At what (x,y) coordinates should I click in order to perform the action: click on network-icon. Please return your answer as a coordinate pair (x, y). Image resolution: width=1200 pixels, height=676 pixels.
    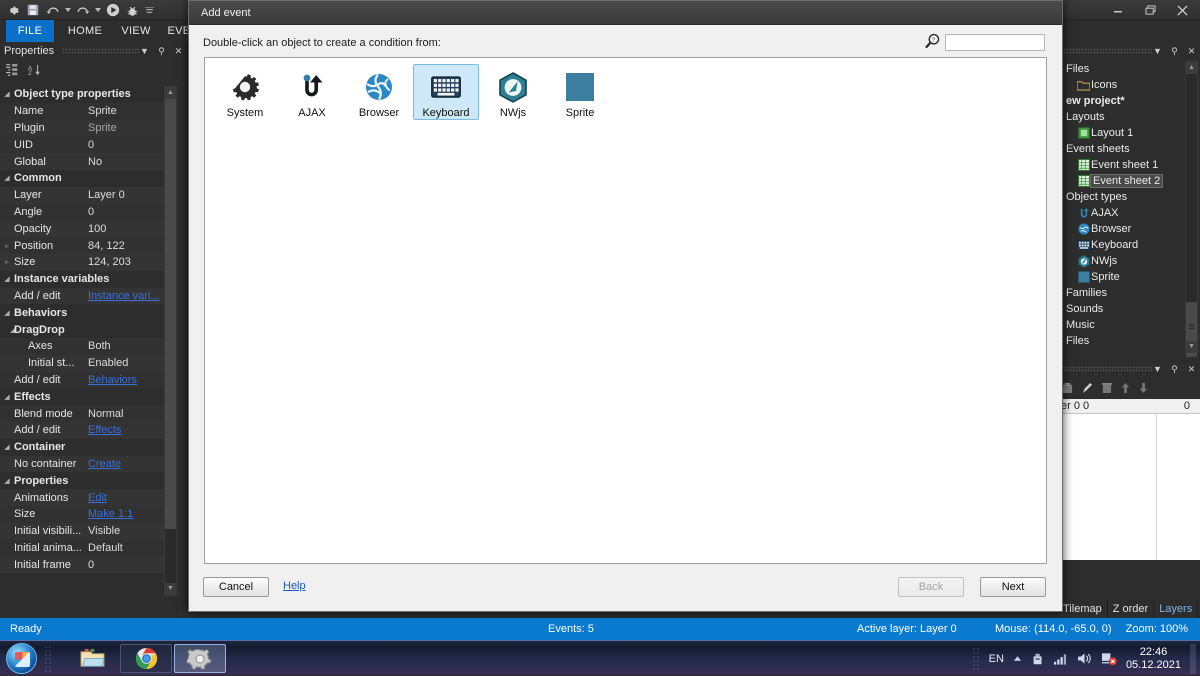
    Looking at the image, I should click on (1060, 659).